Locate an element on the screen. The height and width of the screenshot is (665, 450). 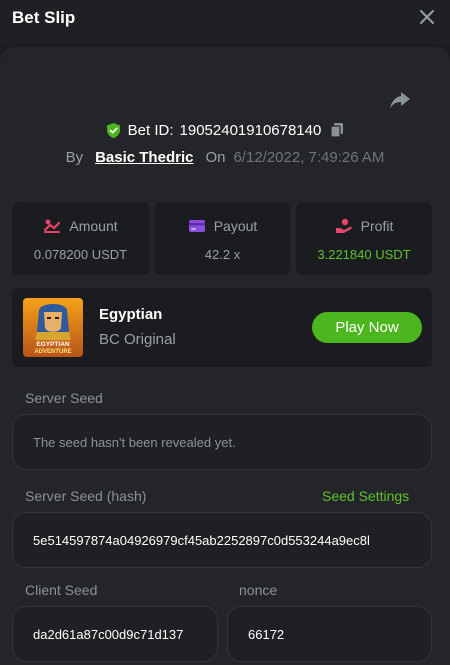
on-label: On is located at coordinates (215, 157).